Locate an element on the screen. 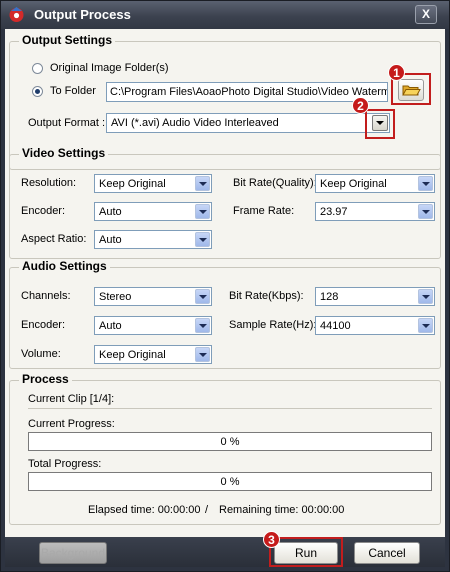  total-progress-bar: 0 % is located at coordinates (230, 481).